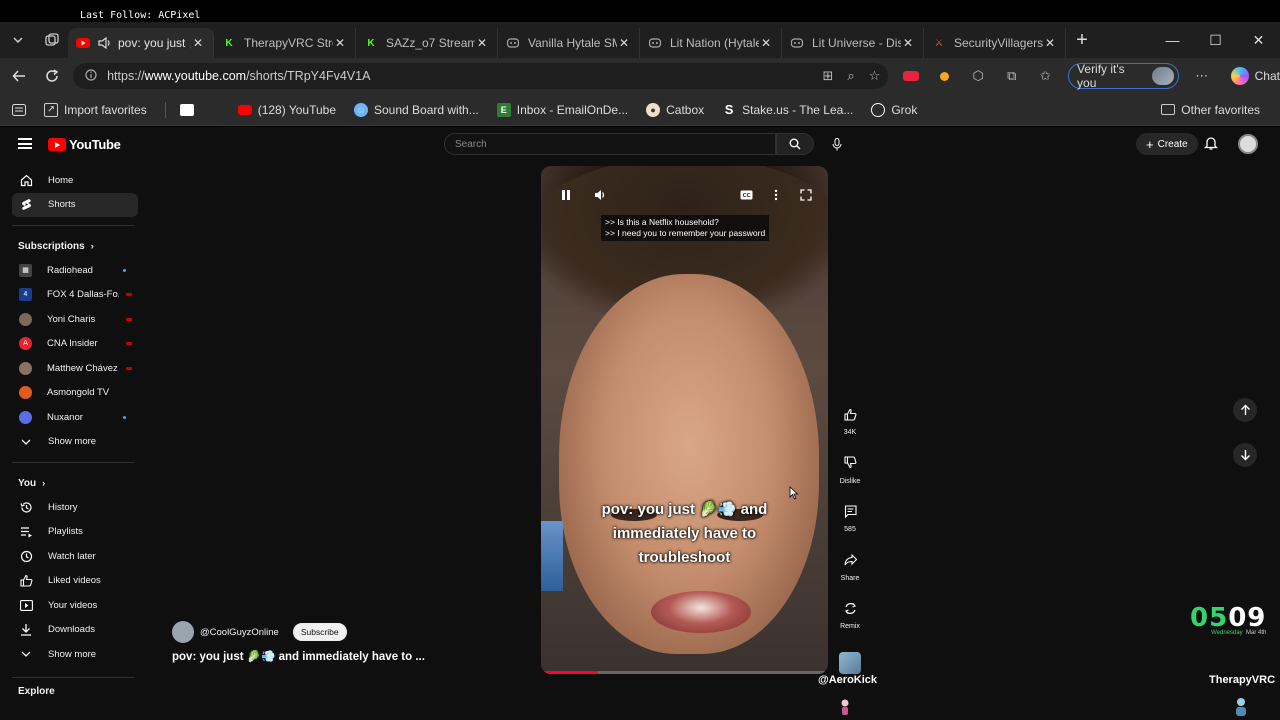 This screenshot has width=1280, height=720. What do you see at coordinates (1210, 110) in the screenshot?
I see `other-favorites: Other favorites` at bounding box center [1210, 110].